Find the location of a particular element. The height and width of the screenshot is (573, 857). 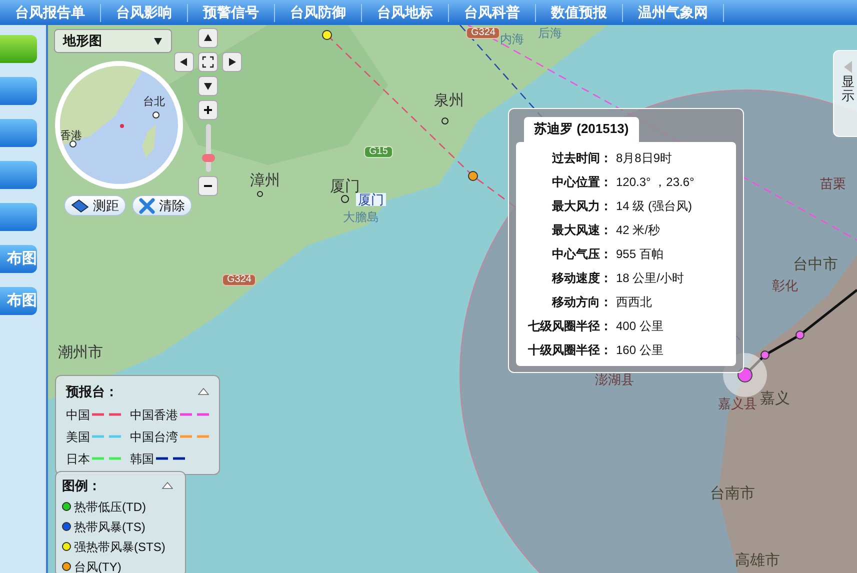

map-tool-button: 清除 is located at coordinates (162, 205).